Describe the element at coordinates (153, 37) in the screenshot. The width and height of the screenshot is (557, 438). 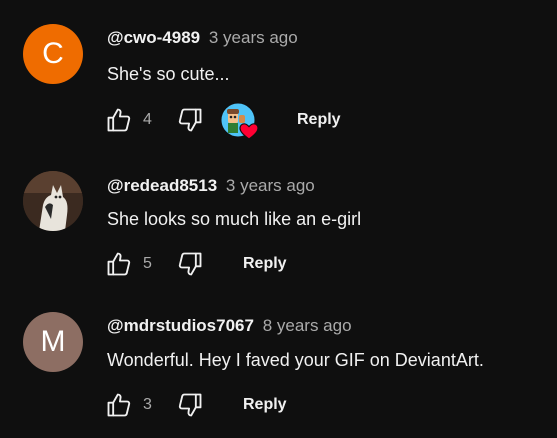
I see `author-name: @cwo-4989` at that location.